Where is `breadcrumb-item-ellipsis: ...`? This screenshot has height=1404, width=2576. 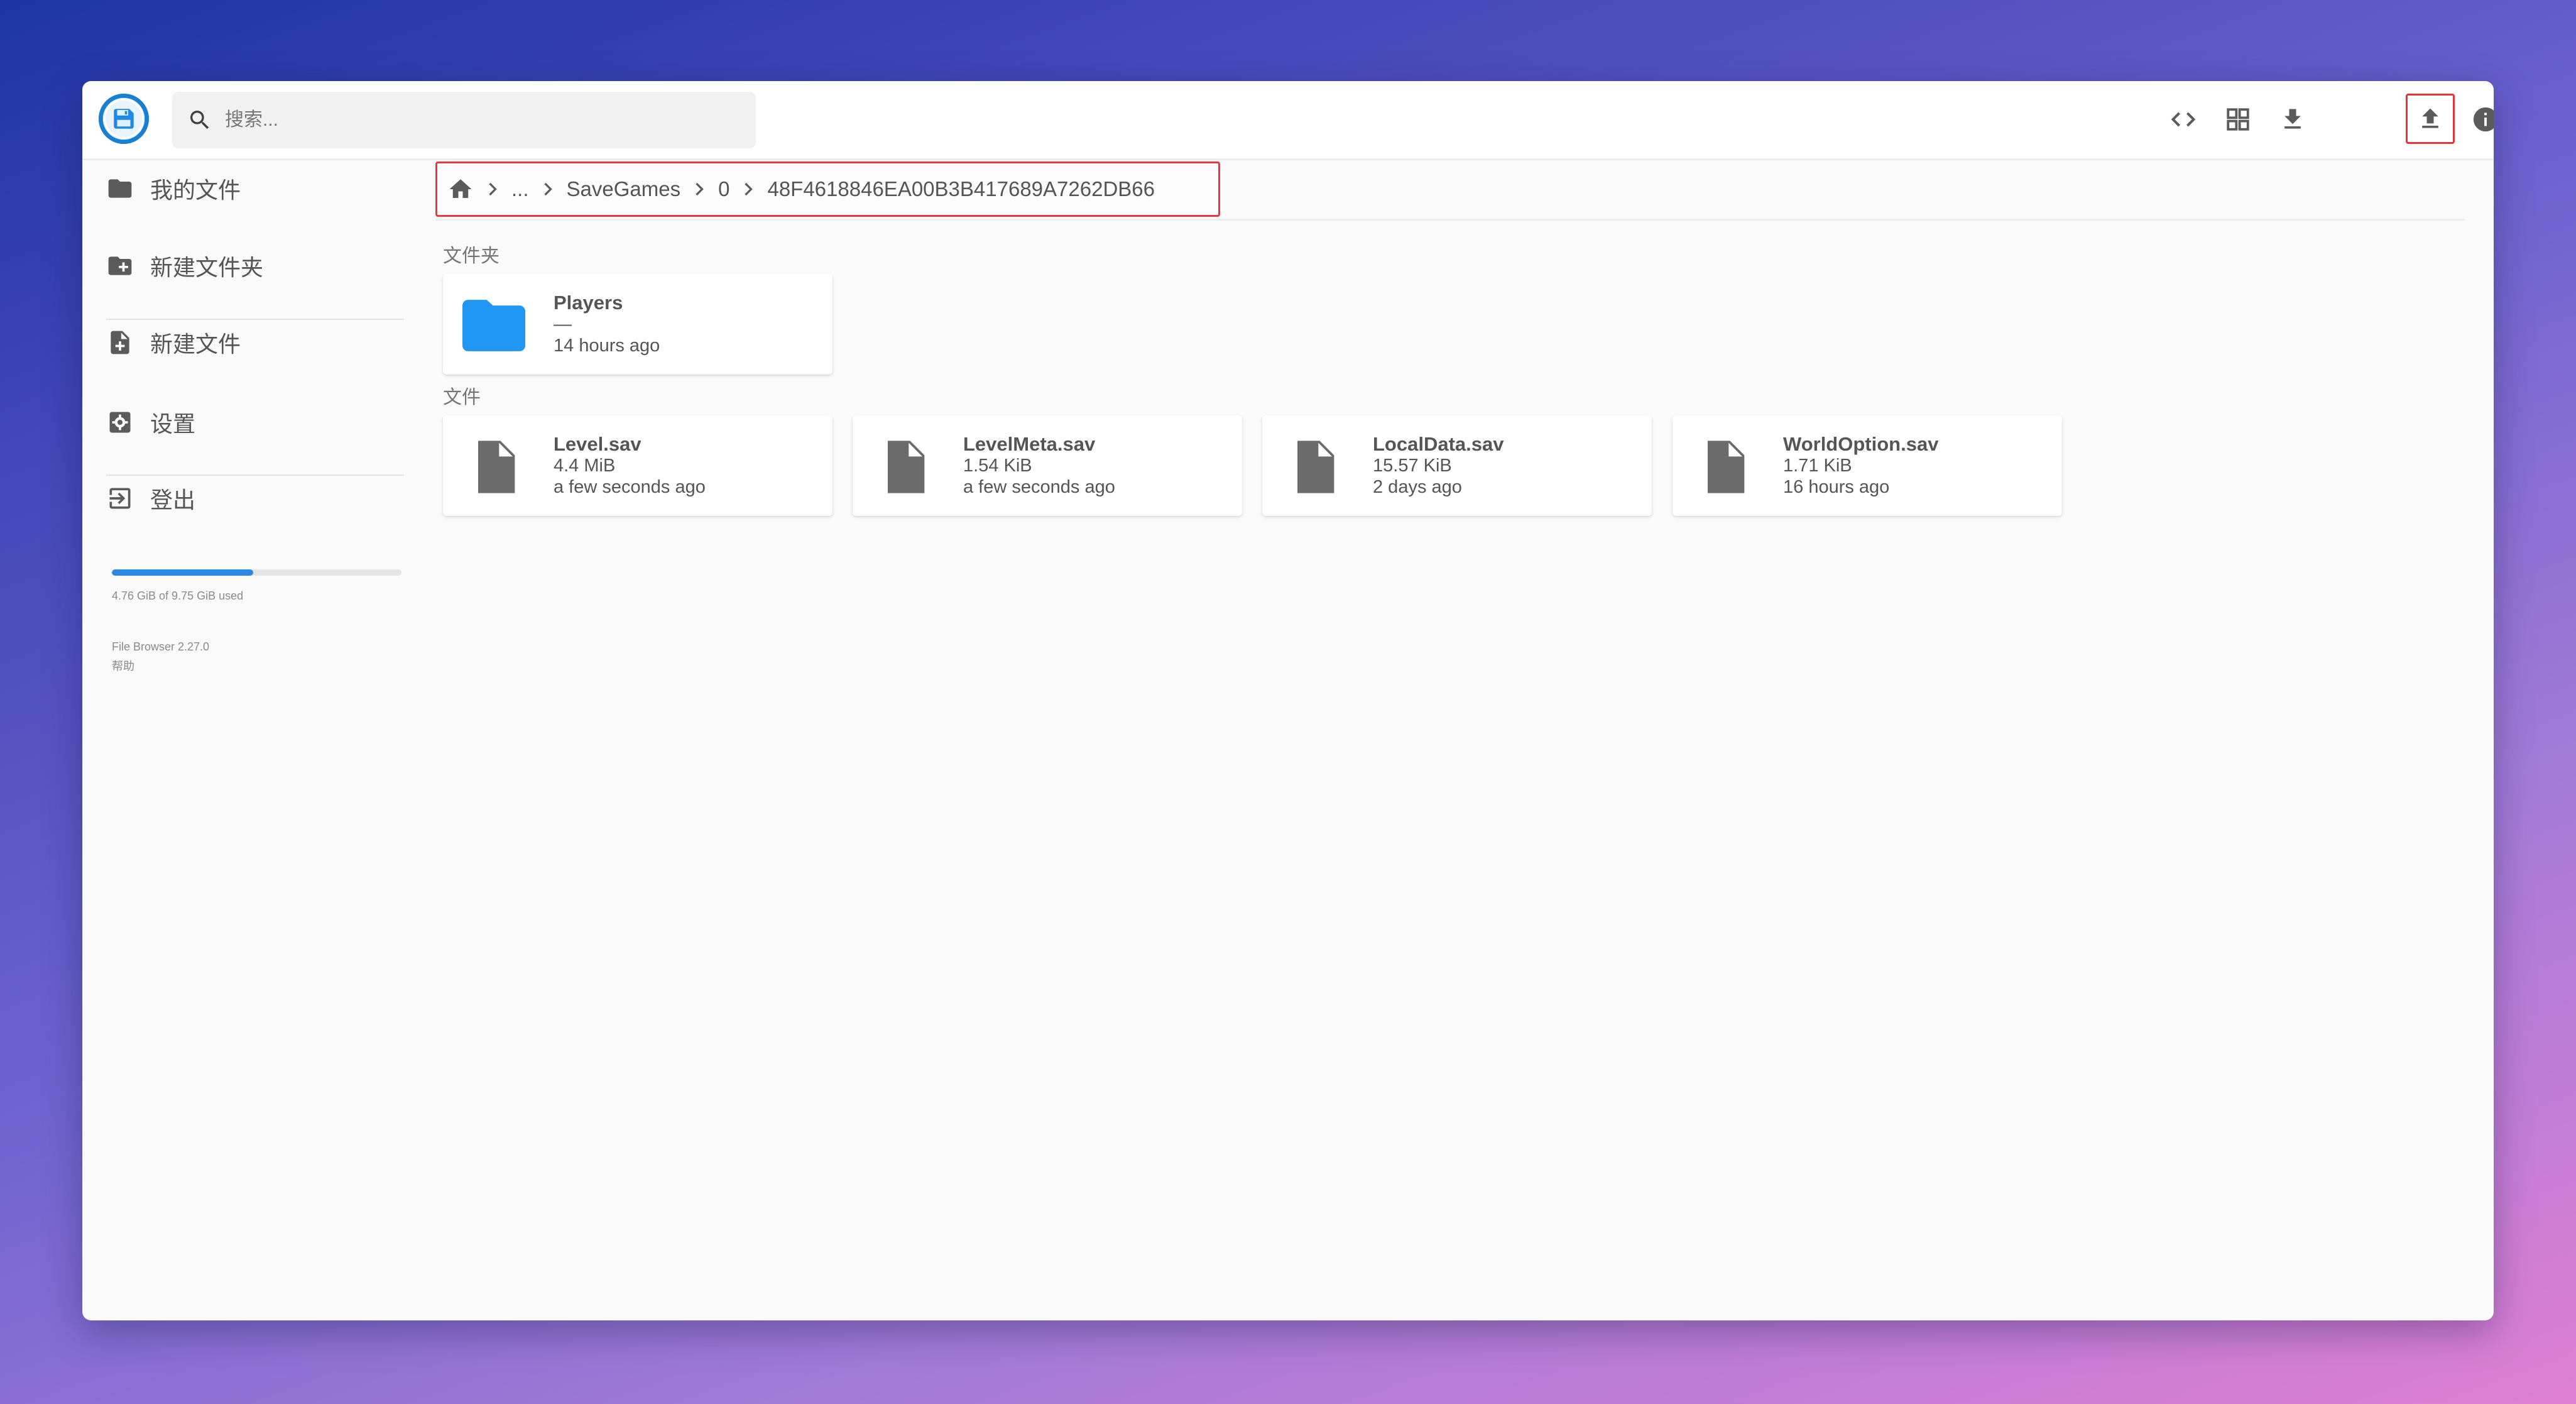 breadcrumb-item-ellipsis: ... is located at coordinates (520, 189).